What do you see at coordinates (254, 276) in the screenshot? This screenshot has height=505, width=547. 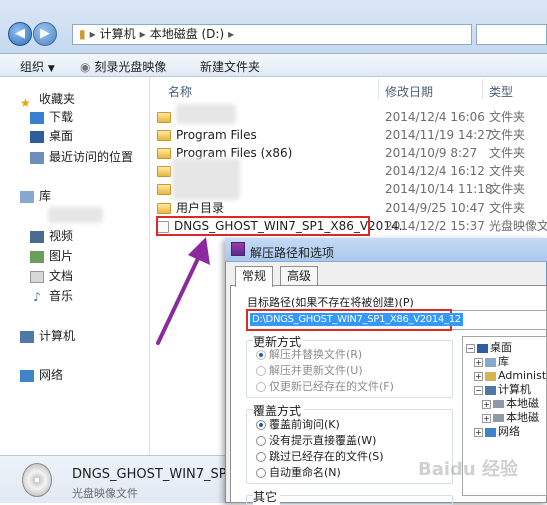 I see `tab-general: 常规` at bounding box center [254, 276].